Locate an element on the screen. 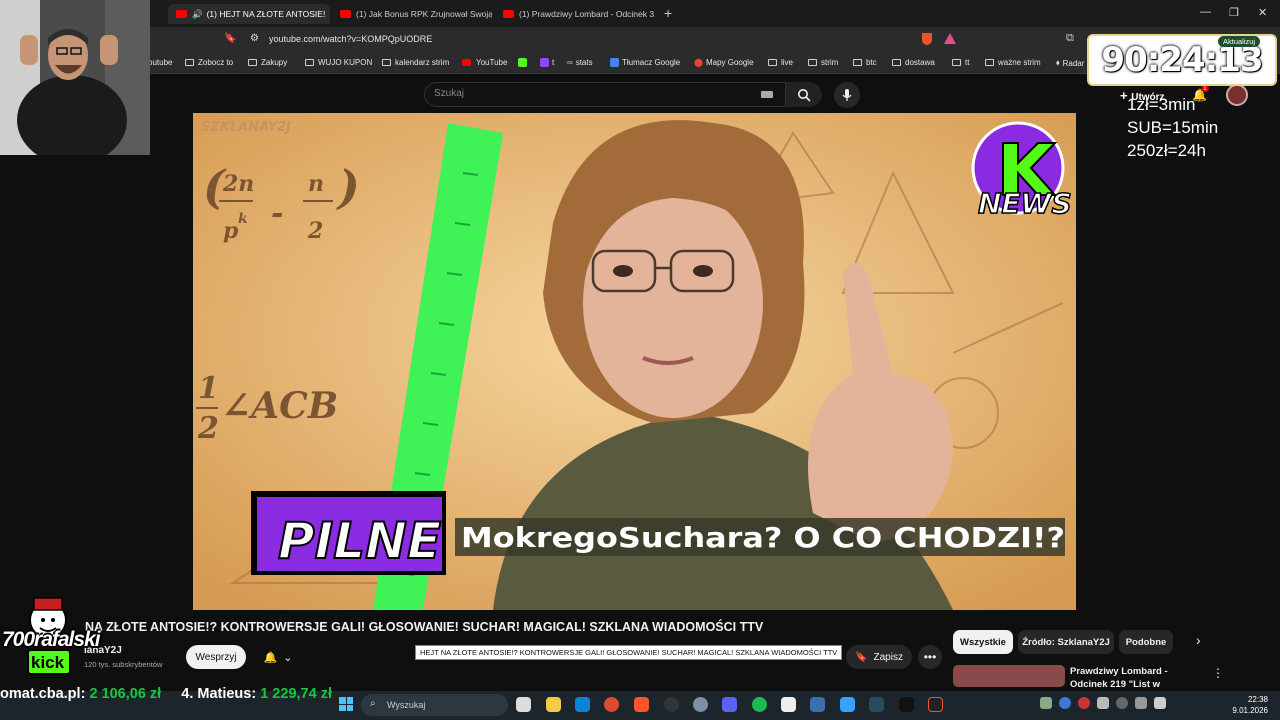 This screenshot has width=1280, height=720. chrome-icon is located at coordinates (611, 704).